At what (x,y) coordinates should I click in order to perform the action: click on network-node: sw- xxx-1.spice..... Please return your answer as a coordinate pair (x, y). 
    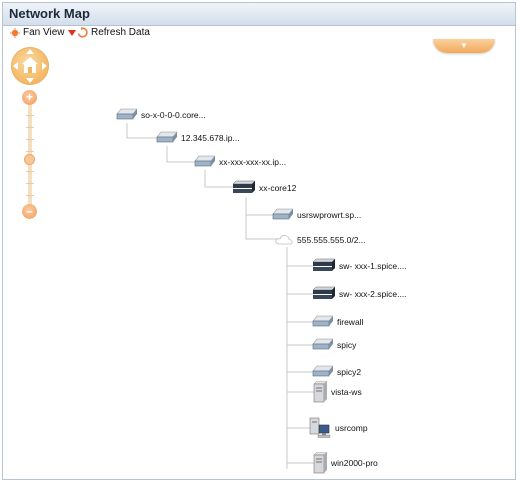
    Looking at the image, I should click on (359, 266).